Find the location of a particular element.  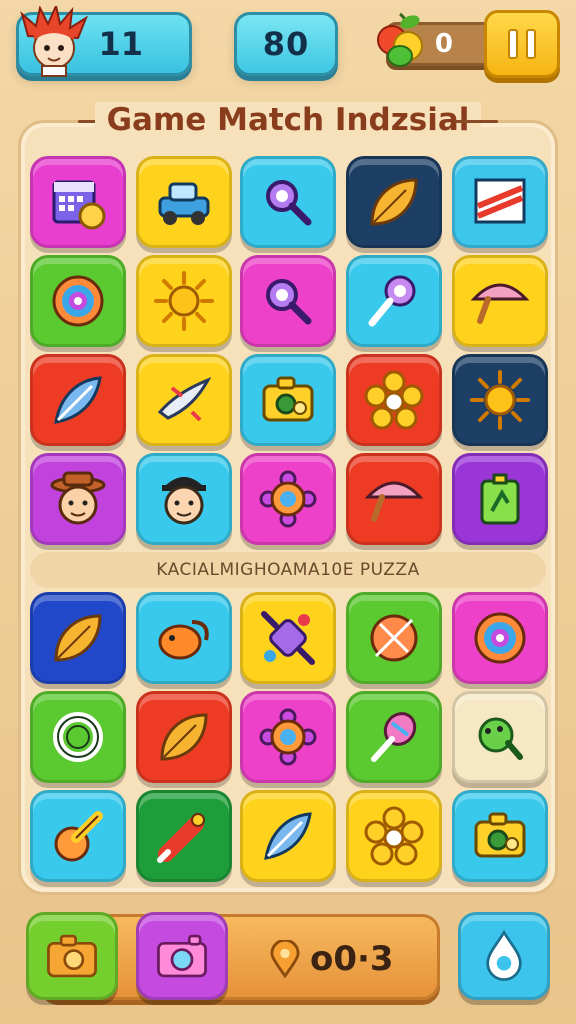

ball-icon is located at coordinates (394, 638).